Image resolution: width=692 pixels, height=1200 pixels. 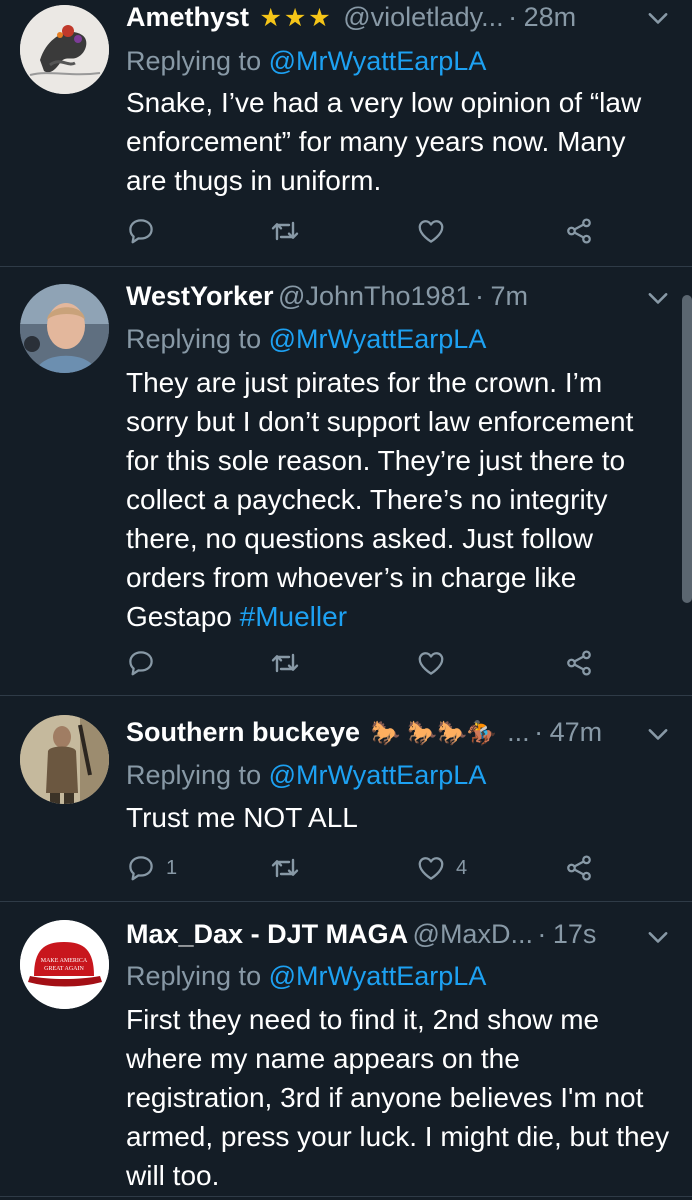 What do you see at coordinates (200, 296) in the screenshot?
I see `display-name: WestYorker` at bounding box center [200, 296].